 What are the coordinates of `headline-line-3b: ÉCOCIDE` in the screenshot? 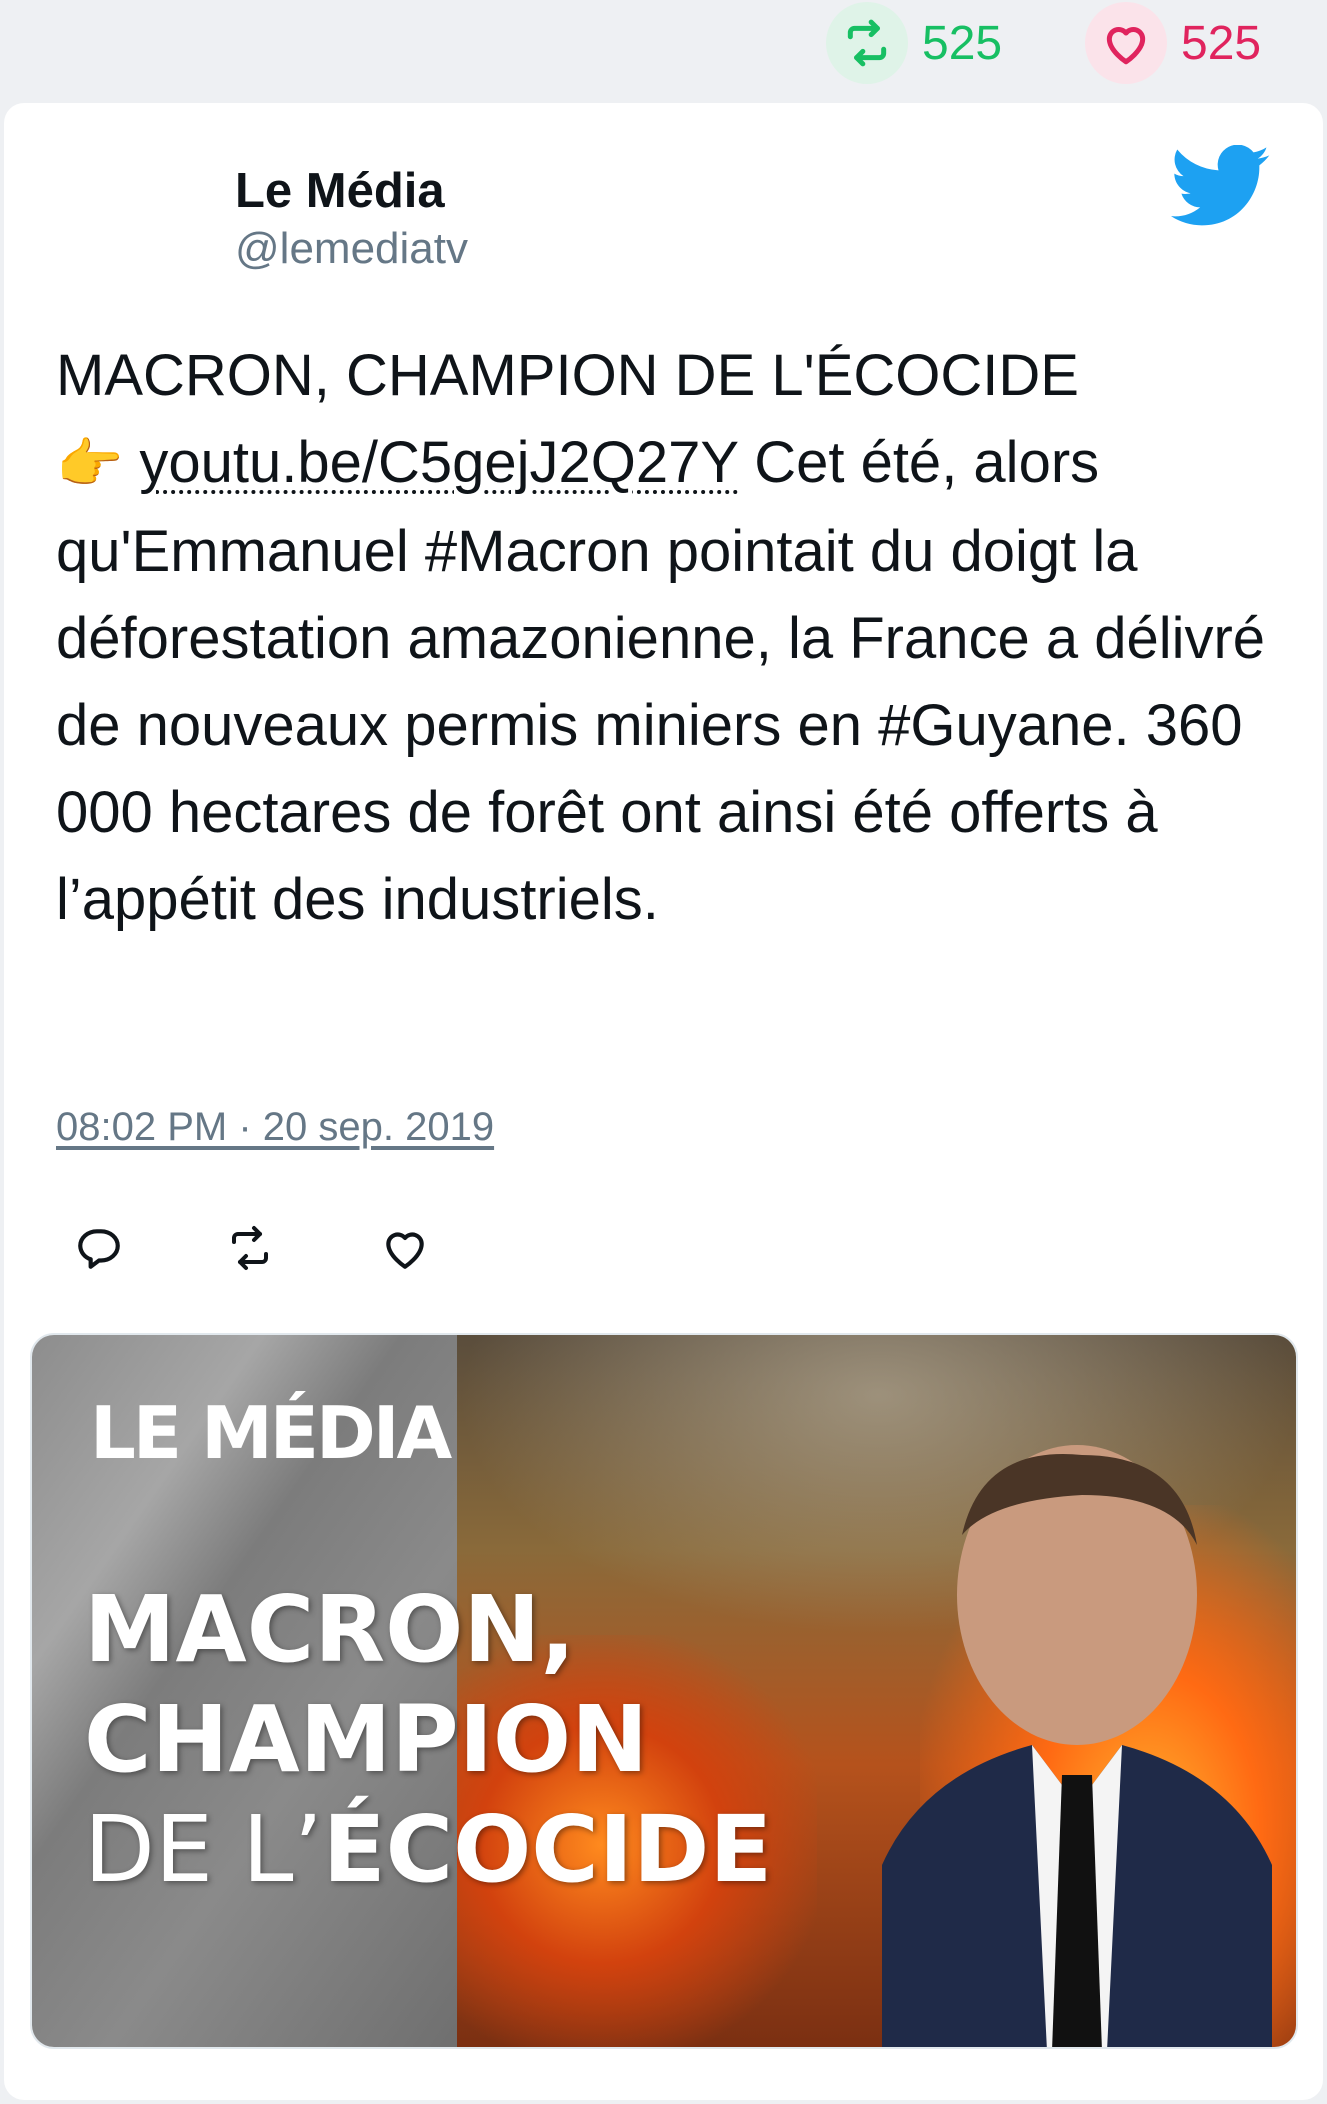 It's located at (547, 1849).